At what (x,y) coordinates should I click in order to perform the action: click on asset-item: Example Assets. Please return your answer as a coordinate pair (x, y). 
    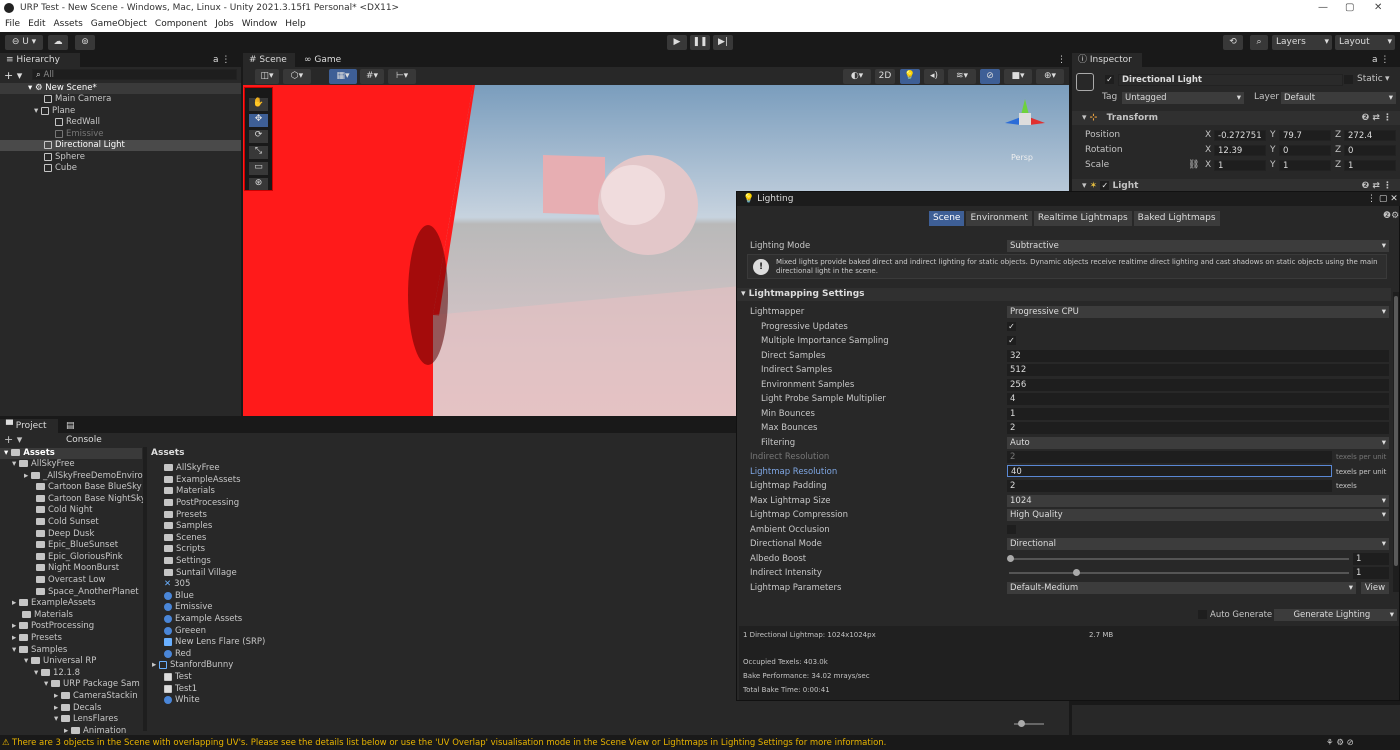
    Looking at the image, I should click on (203, 619).